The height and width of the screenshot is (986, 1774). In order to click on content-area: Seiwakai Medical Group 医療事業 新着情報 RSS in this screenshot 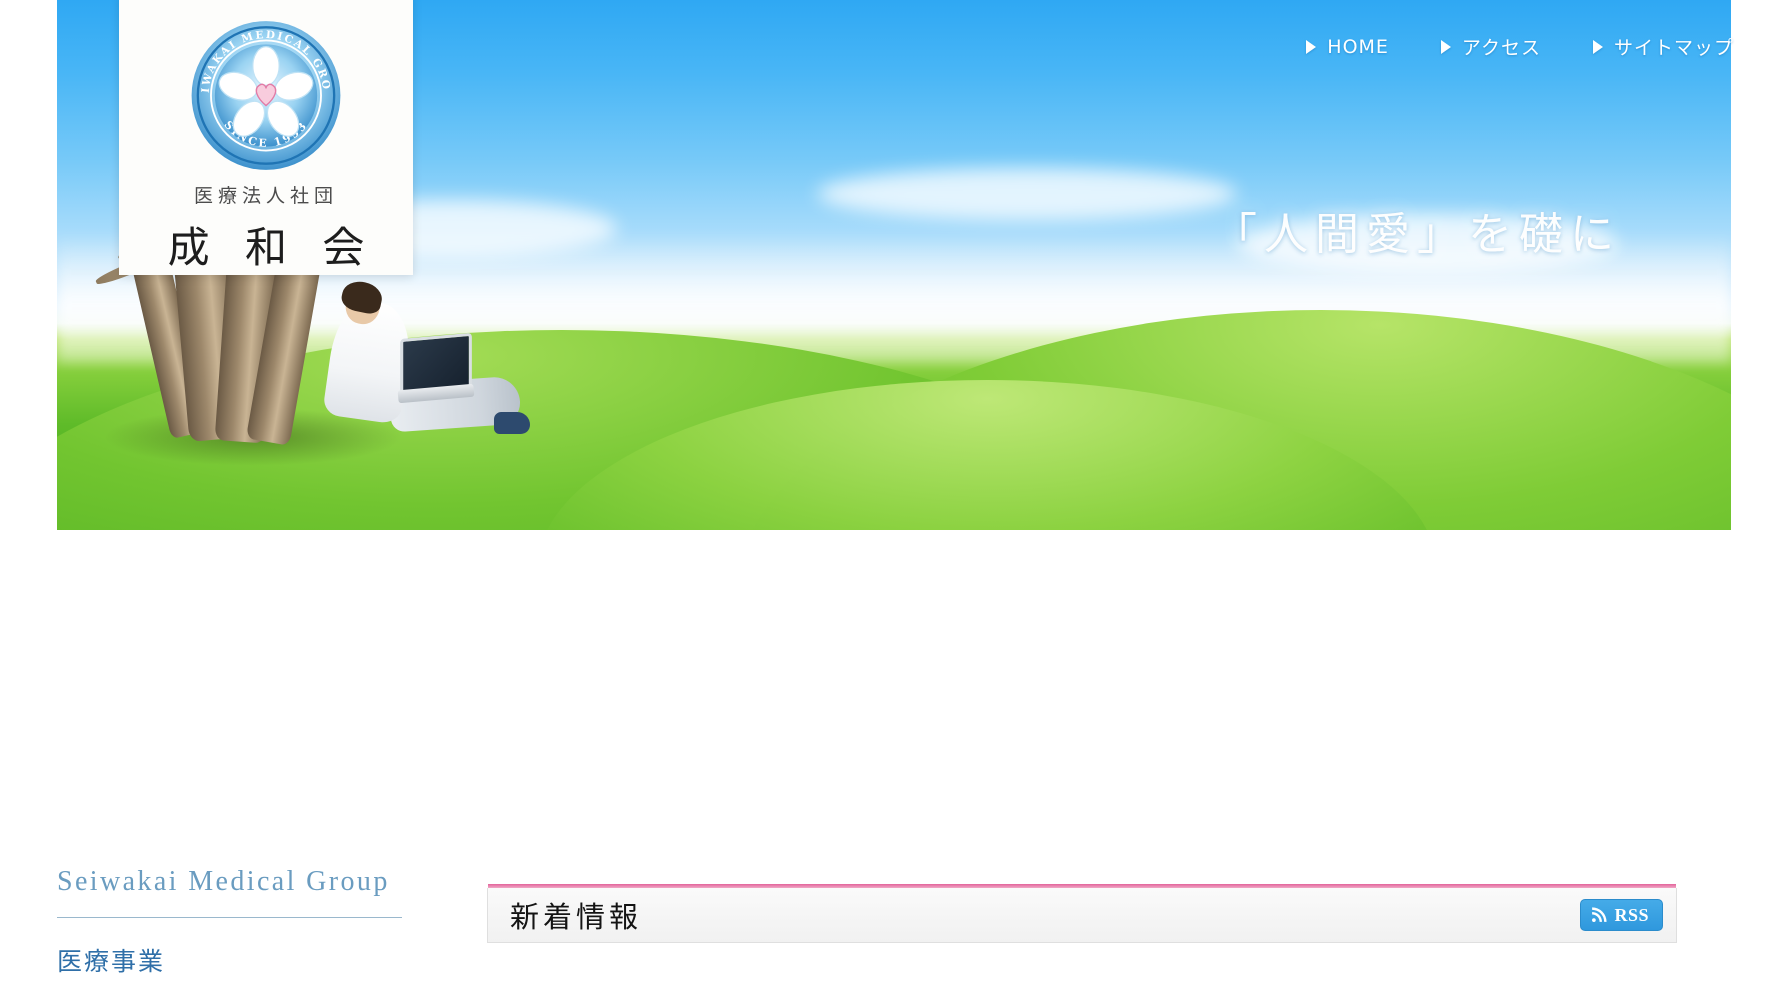, I will do `click(887, 926)`.